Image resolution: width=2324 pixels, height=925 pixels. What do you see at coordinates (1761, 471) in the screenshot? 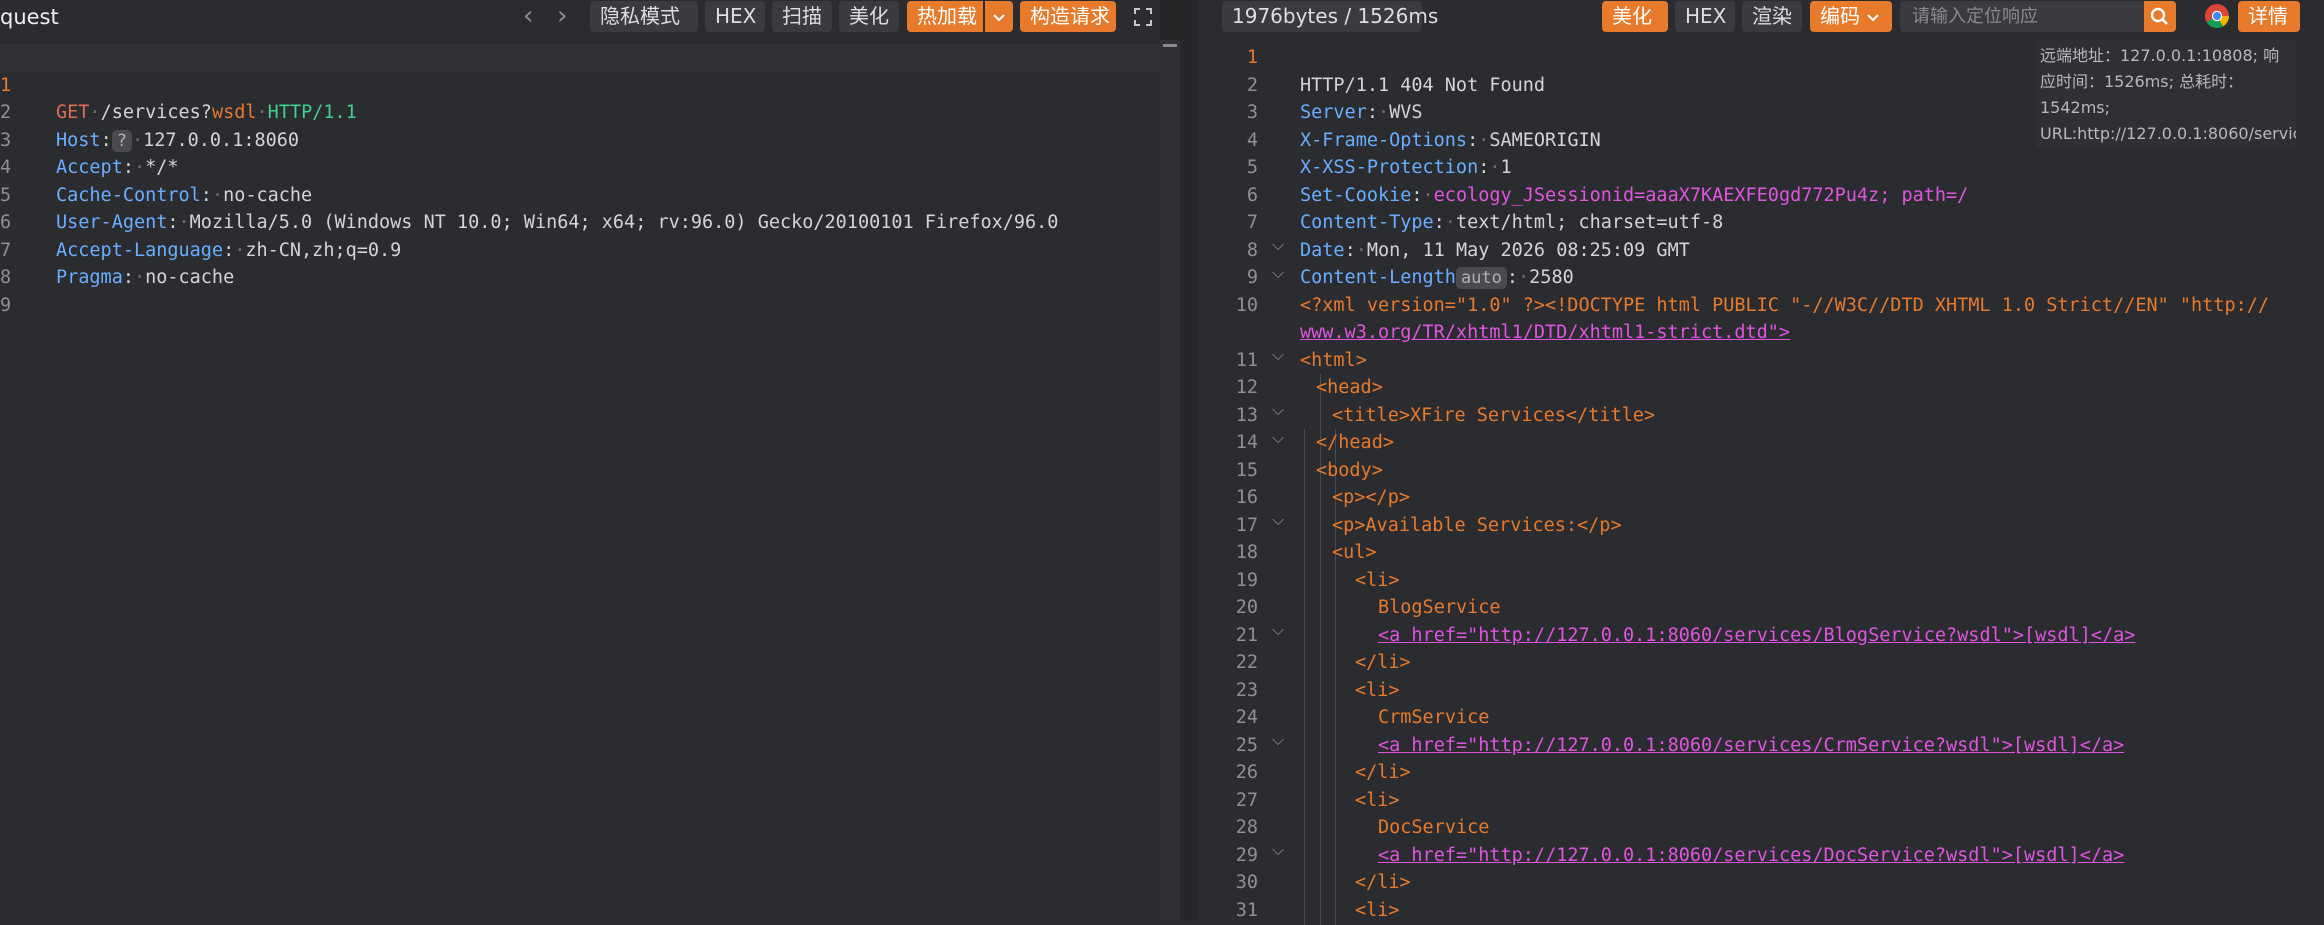
I see `body-line: <body>` at bounding box center [1761, 471].